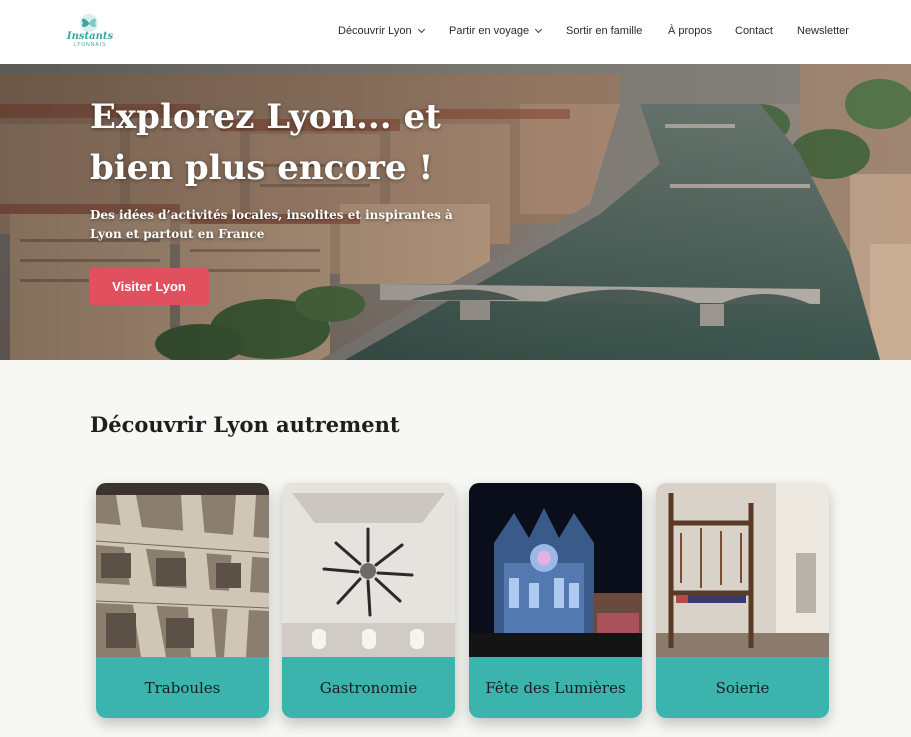  Describe the element at coordinates (375, 31) in the screenshot. I see `nav-label: Découvrir Lyon` at that location.